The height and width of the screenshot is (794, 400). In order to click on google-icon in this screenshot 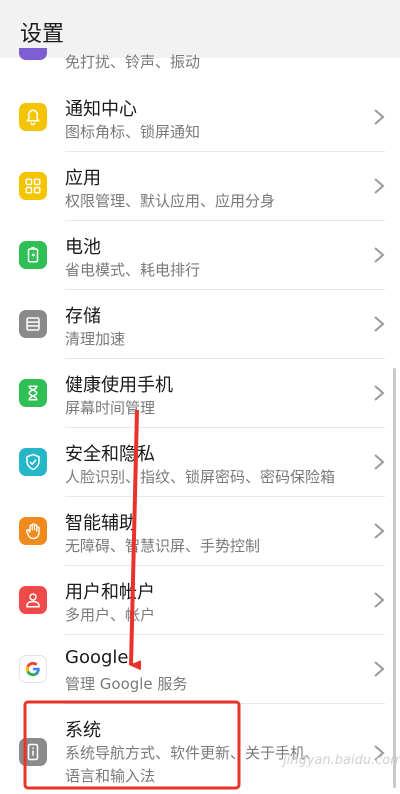, I will do `click(33, 669)`.